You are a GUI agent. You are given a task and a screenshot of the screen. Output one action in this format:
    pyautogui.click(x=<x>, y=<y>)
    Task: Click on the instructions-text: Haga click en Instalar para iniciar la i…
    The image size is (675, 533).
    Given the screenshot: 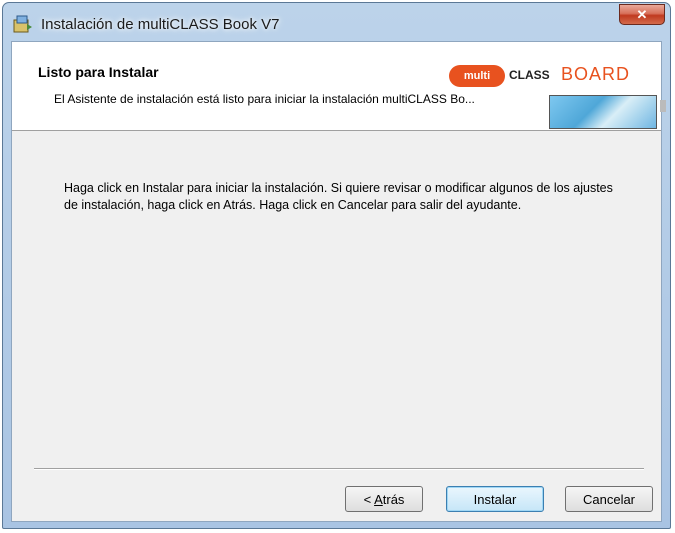 What is the action you would take?
    pyautogui.click(x=338, y=196)
    